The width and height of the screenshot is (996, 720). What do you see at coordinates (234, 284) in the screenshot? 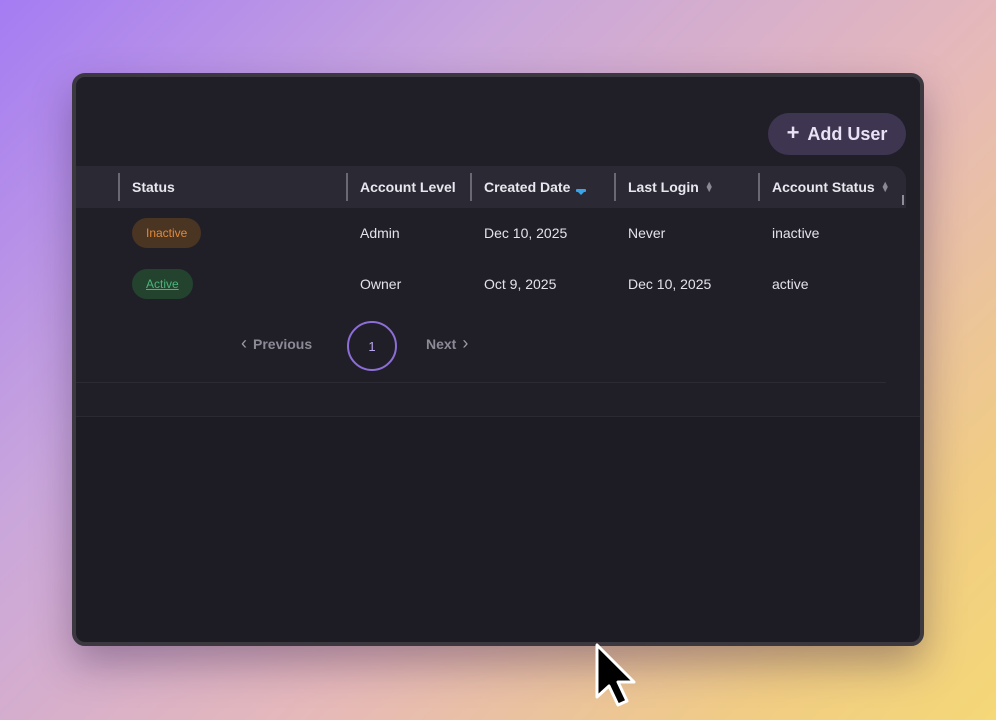
I see `status-cell: Active` at bounding box center [234, 284].